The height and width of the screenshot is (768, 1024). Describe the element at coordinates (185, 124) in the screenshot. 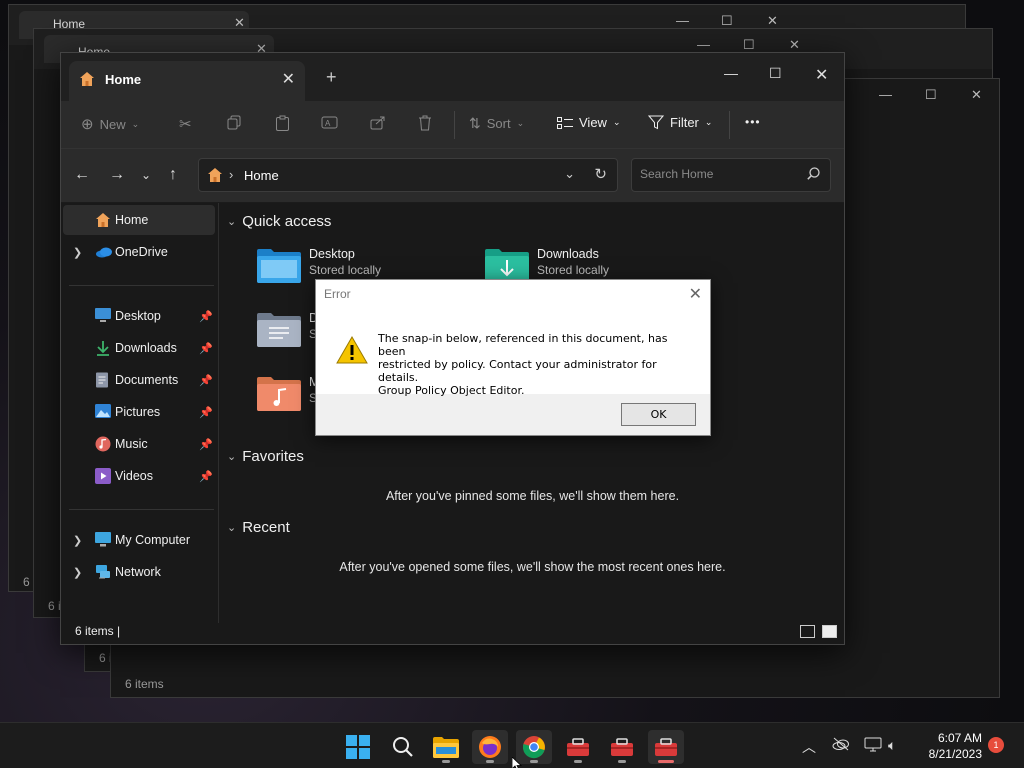

I see `cut-icon: ✂` at that location.